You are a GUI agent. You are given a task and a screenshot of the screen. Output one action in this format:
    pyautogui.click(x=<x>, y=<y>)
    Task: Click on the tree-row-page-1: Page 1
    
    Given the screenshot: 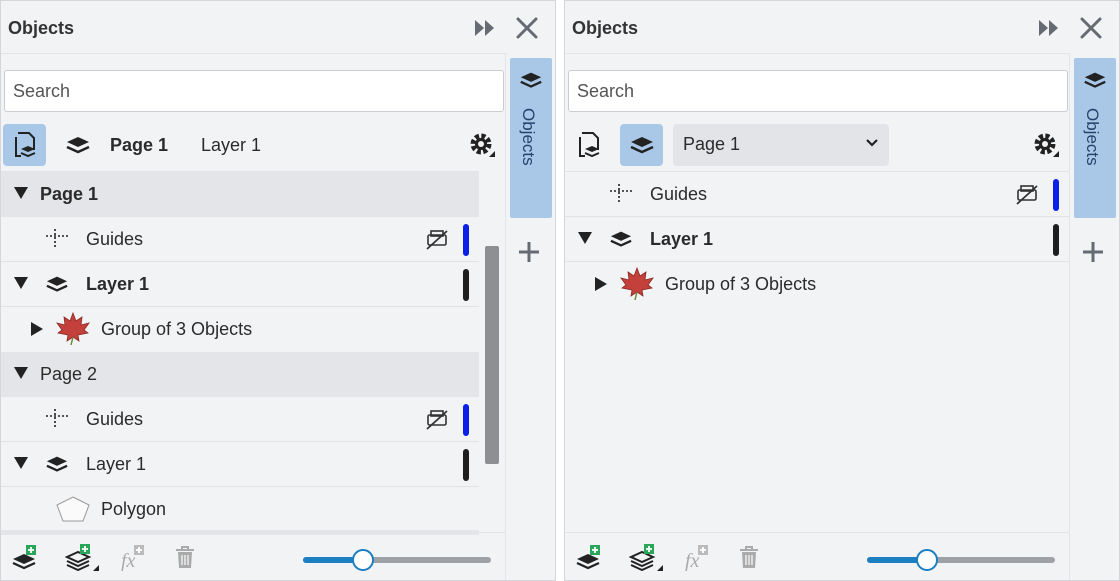 What is the action you would take?
    pyautogui.click(x=240, y=194)
    